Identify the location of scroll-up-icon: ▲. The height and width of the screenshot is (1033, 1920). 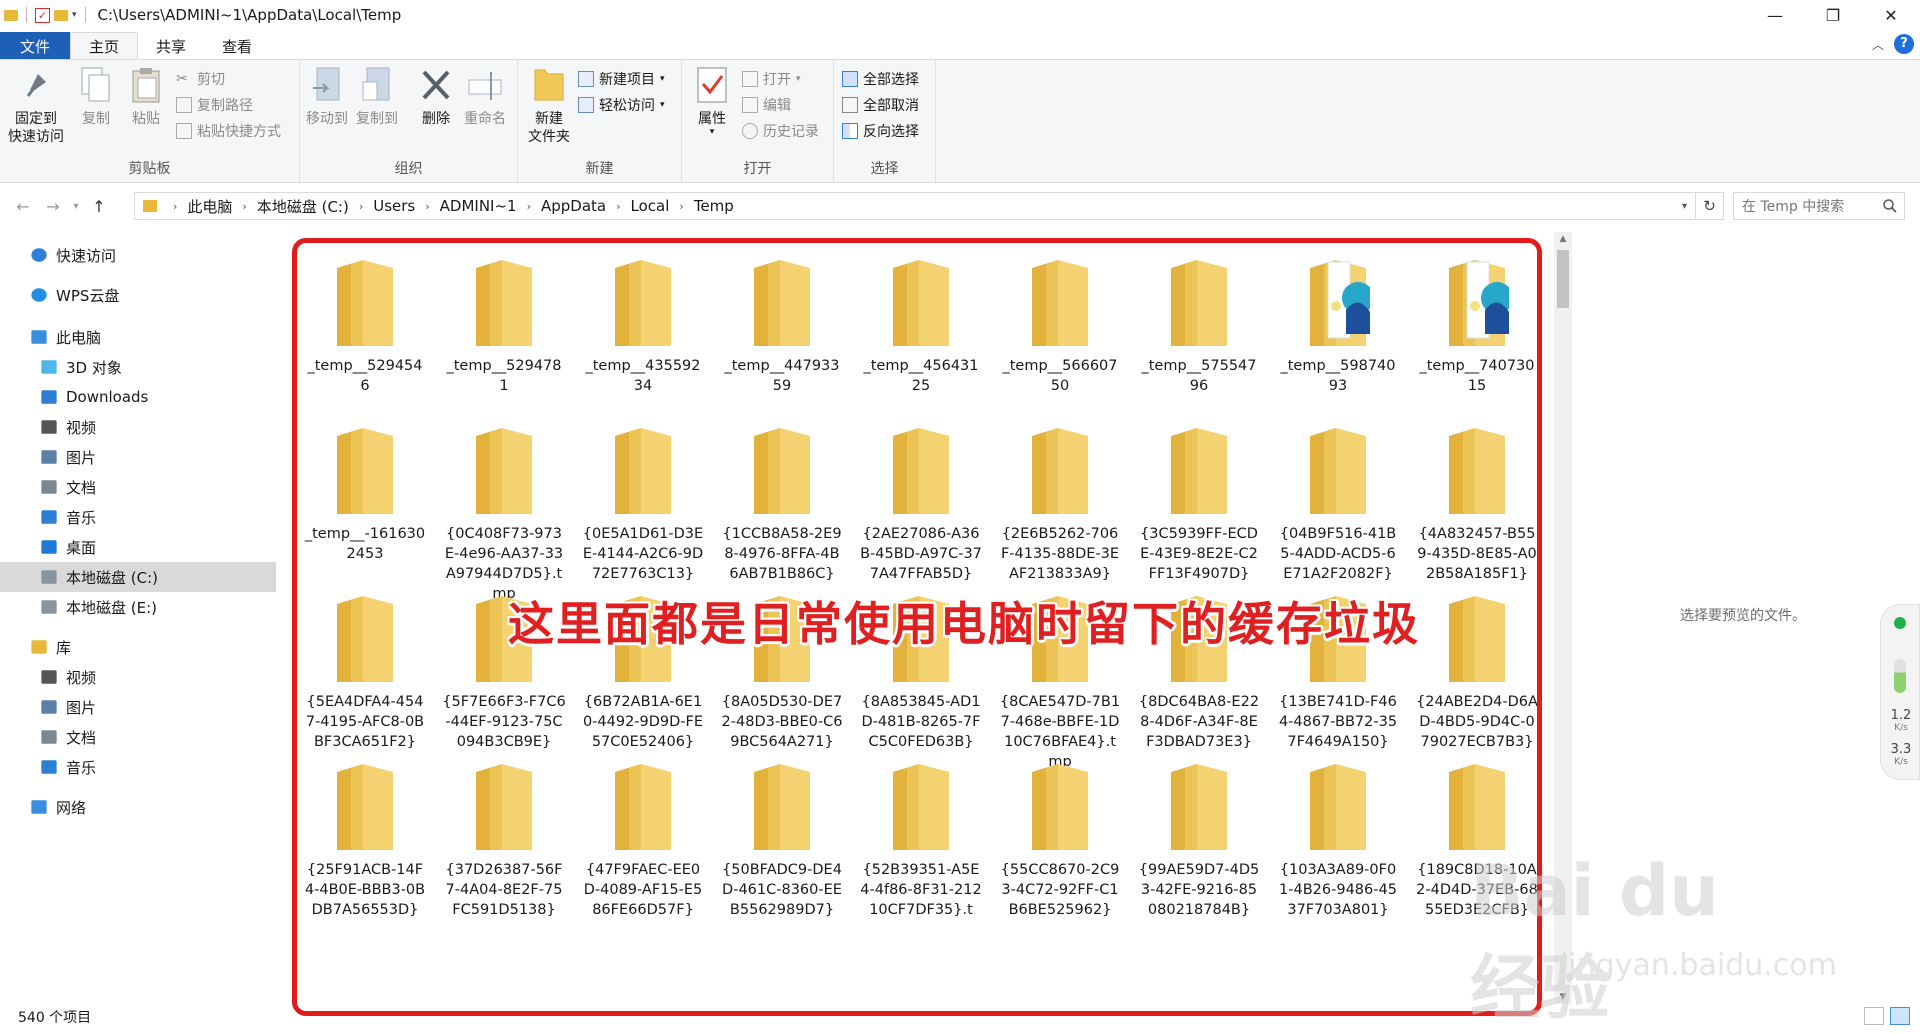
(1563, 239).